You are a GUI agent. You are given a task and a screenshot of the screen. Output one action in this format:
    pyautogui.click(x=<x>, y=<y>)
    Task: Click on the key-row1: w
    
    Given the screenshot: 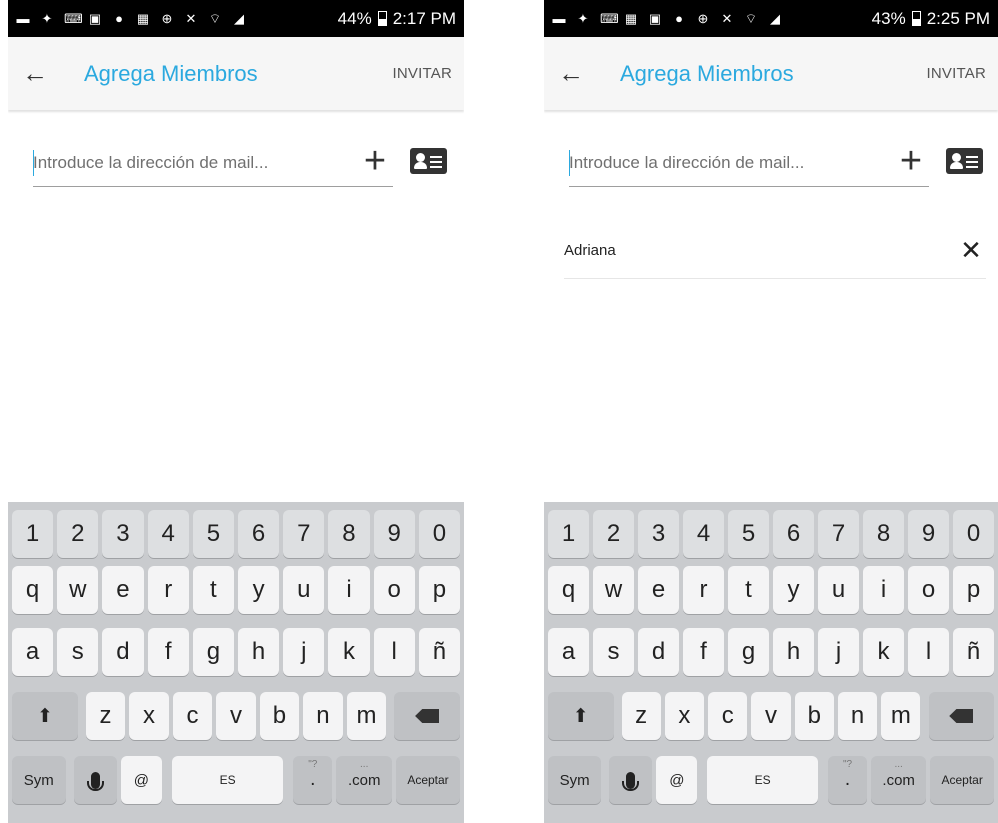 What is the action you would take?
    pyautogui.click(x=613, y=590)
    